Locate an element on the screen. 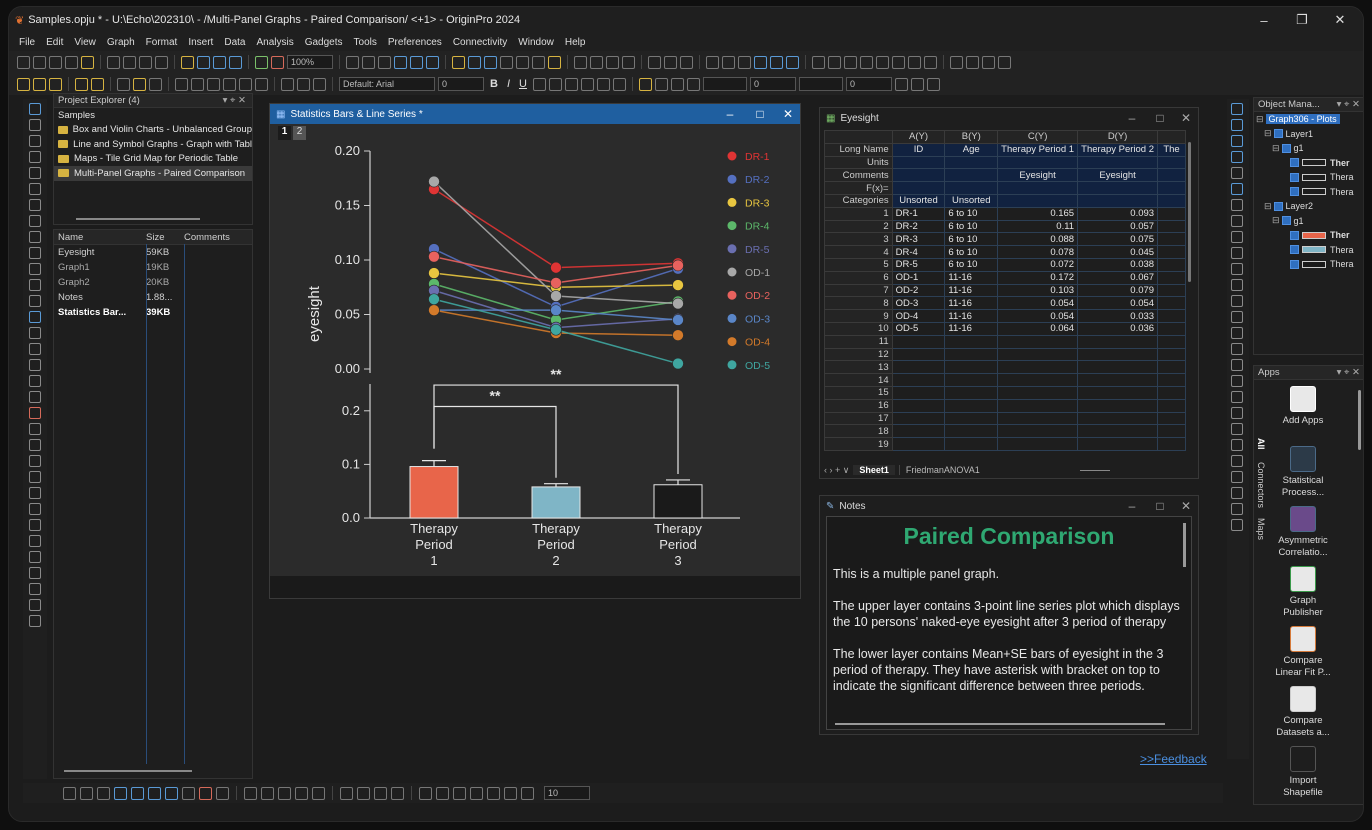 The width and height of the screenshot is (1372, 830). zoom-in-tool-icon is located at coordinates (35, 125).